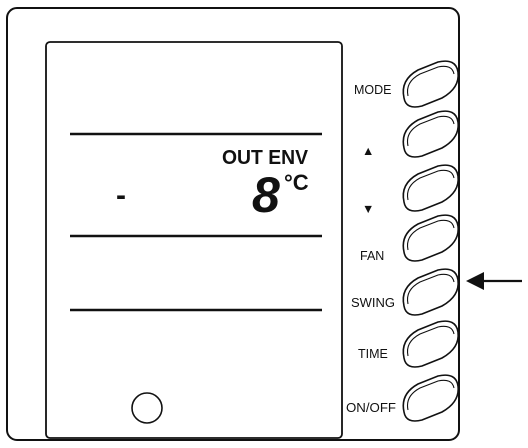 The image size is (528, 448). What do you see at coordinates (368, 151) in the screenshot?
I see `up-arrow-icon: ▲` at bounding box center [368, 151].